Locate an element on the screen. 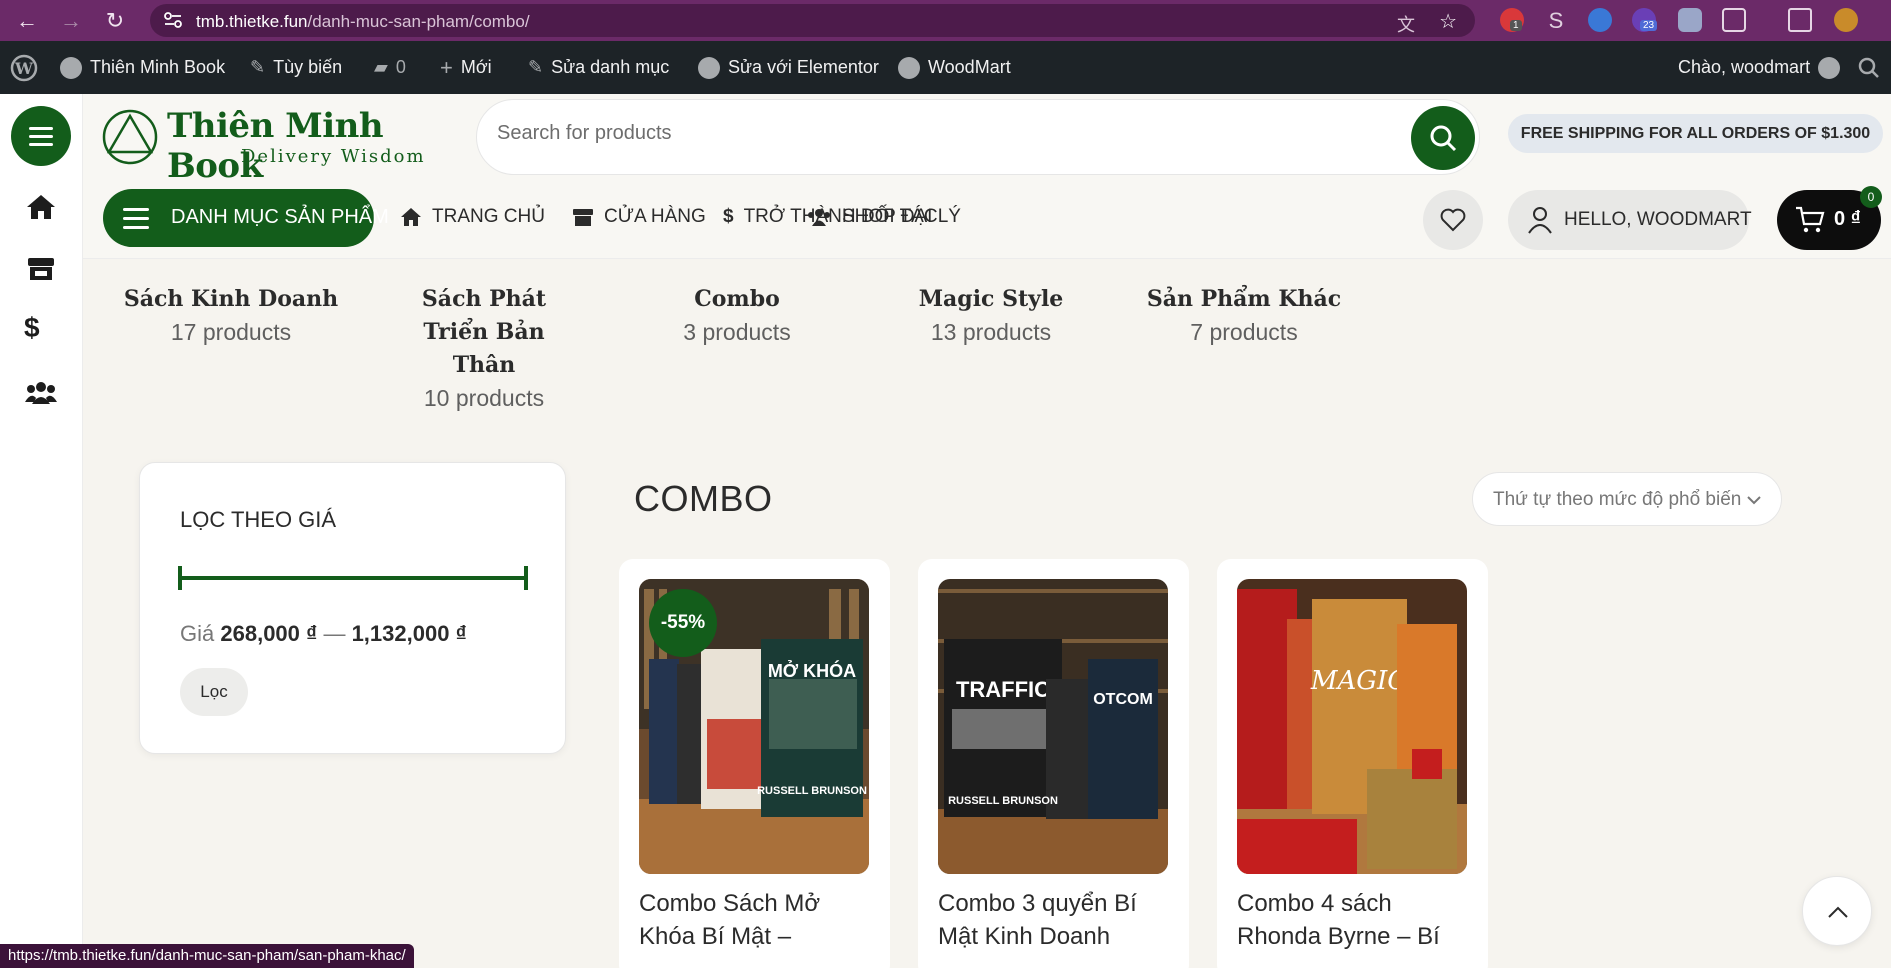 Image resolution: width=1891 pixels, height=968 pixels. product-image: TRAFFIC OTCOM RUSSELL BRUNSON is located at coordinates (1053, 726).